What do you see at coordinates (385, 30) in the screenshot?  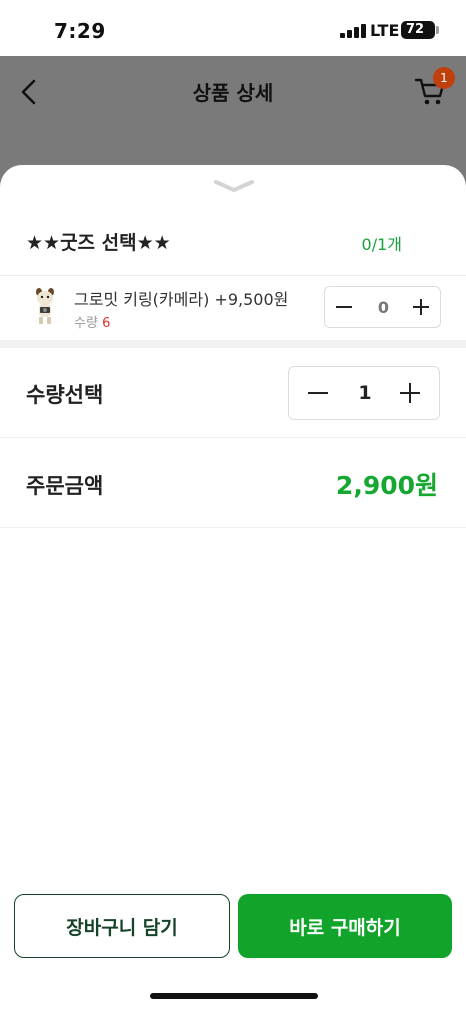 I see `network-label: LTE` at bounding box center [385, 30].